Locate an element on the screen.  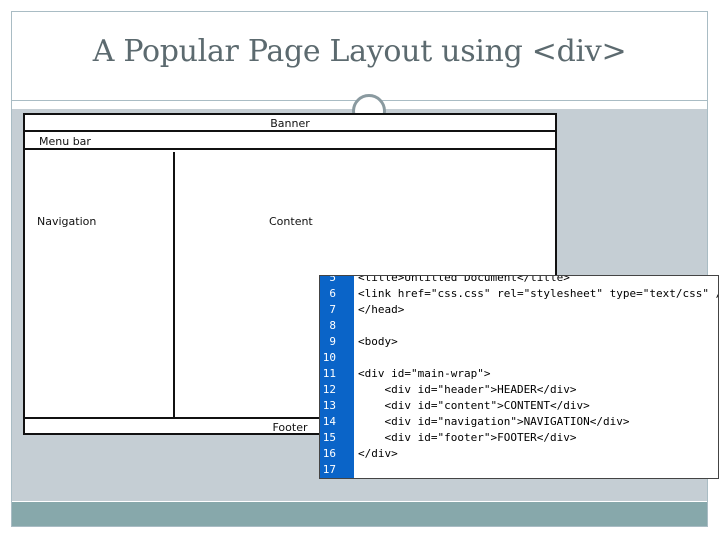
code-line: 17 is located at coordinates (519, 470).